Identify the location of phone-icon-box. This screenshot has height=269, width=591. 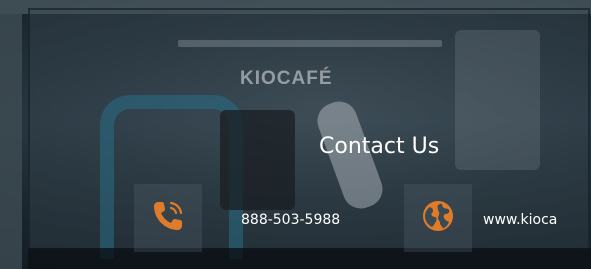
(168, 218).